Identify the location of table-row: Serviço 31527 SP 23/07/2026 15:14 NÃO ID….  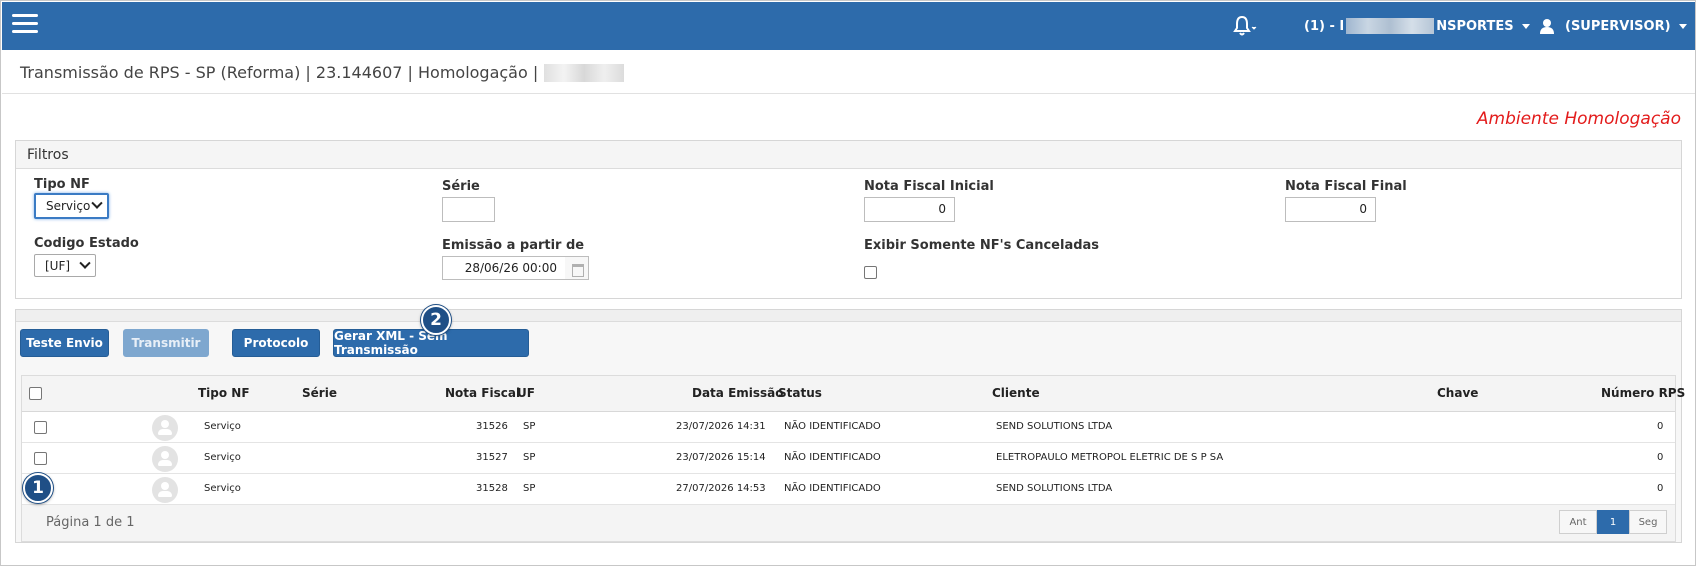
(848, 458).